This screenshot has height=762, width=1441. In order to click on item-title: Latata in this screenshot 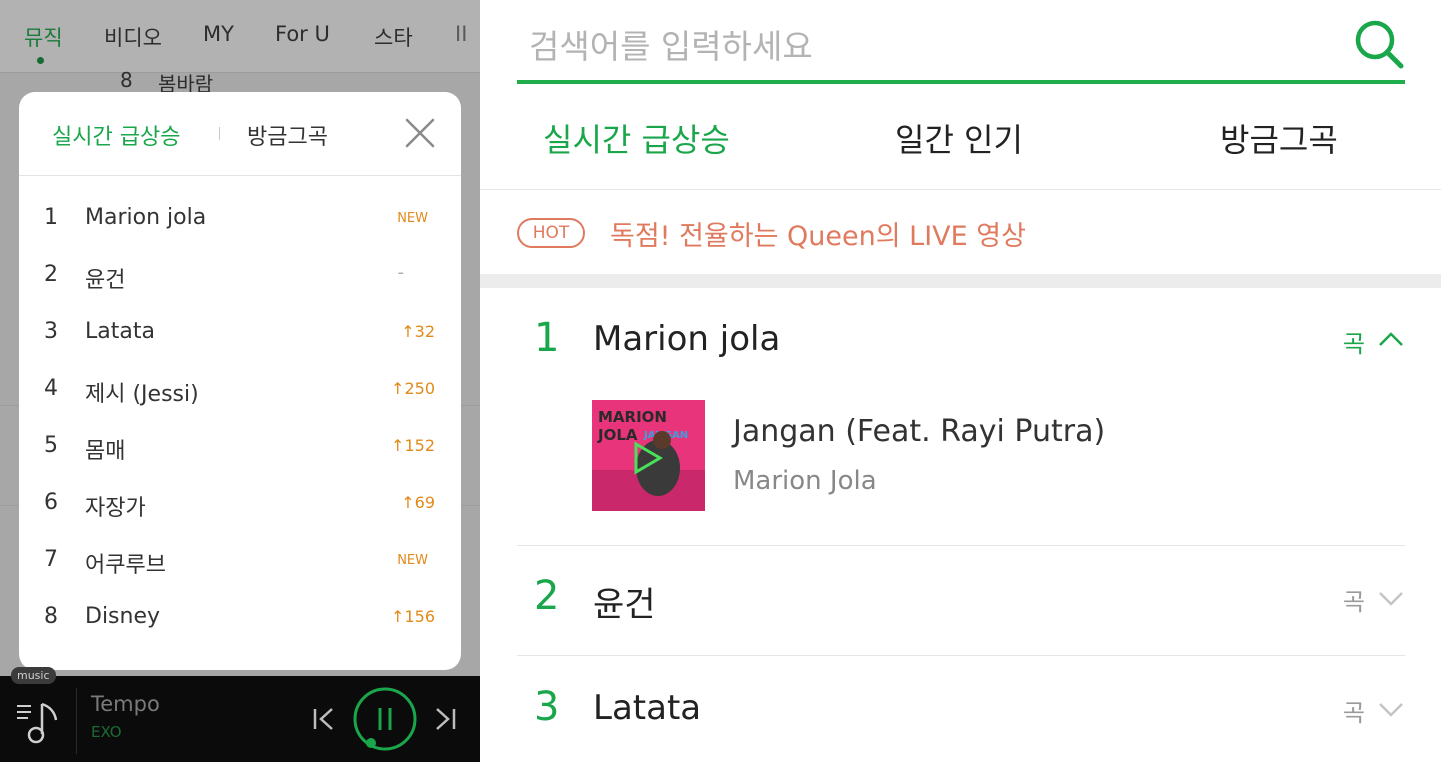, I will do `click(120, 331)`.